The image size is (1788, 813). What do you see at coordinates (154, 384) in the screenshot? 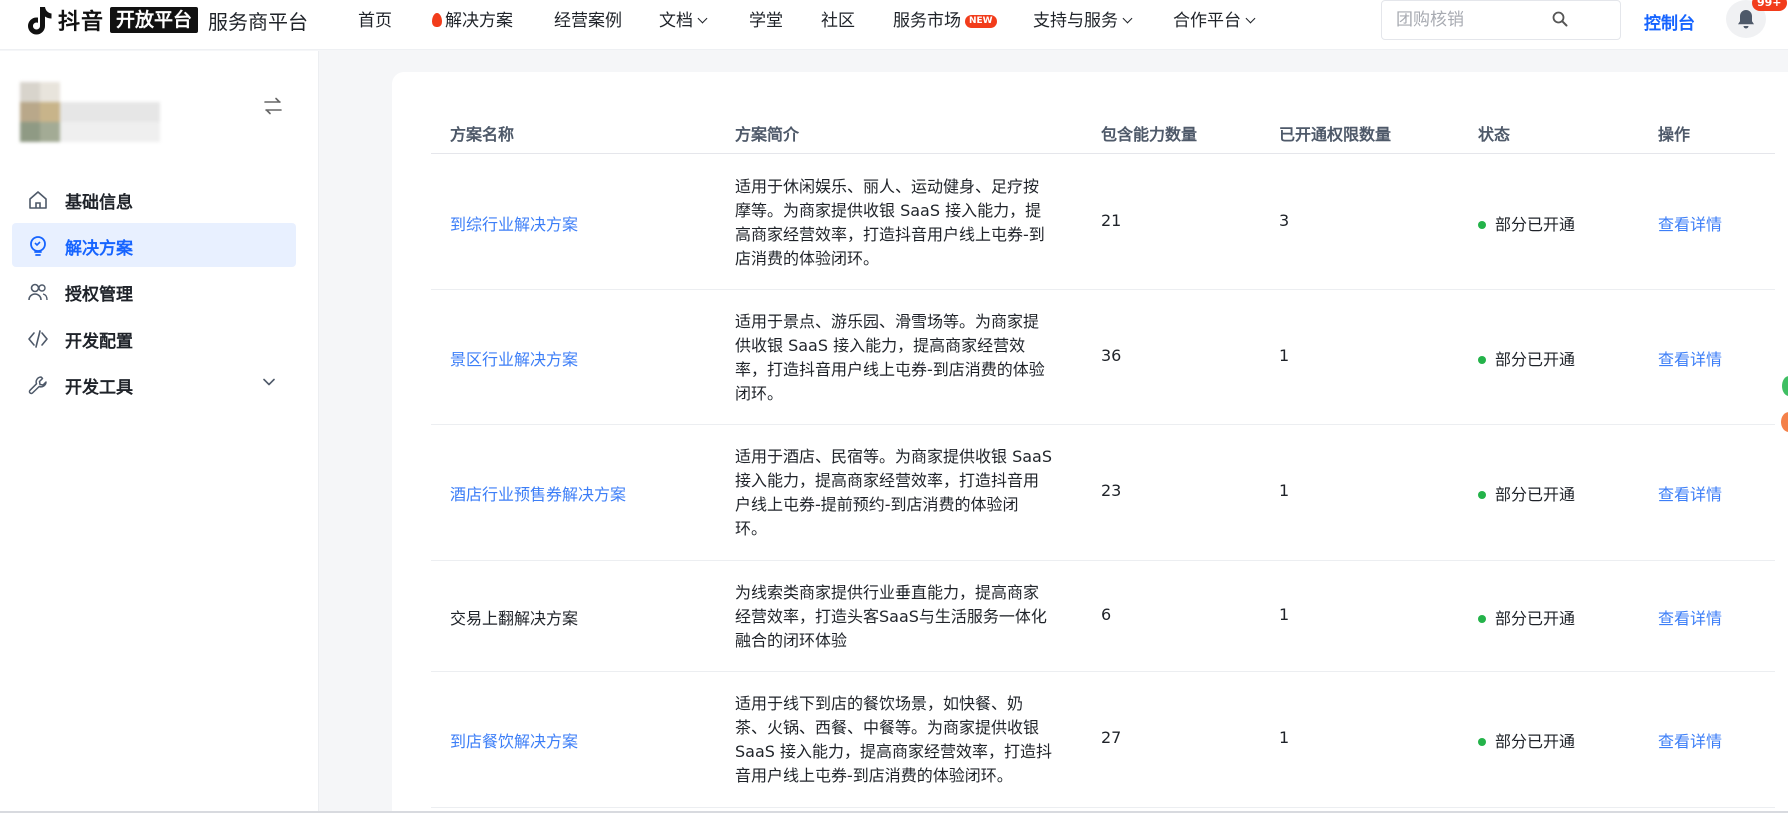
I see `sidebar-item-dev-tools: 开发工具` at bounding box center [154, 384].